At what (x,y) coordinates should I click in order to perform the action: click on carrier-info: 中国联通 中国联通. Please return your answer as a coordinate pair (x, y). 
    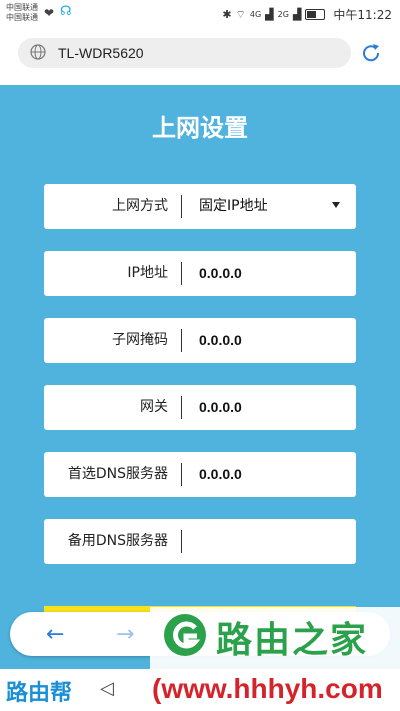
    Looking at the image, I should click on (22, 13).